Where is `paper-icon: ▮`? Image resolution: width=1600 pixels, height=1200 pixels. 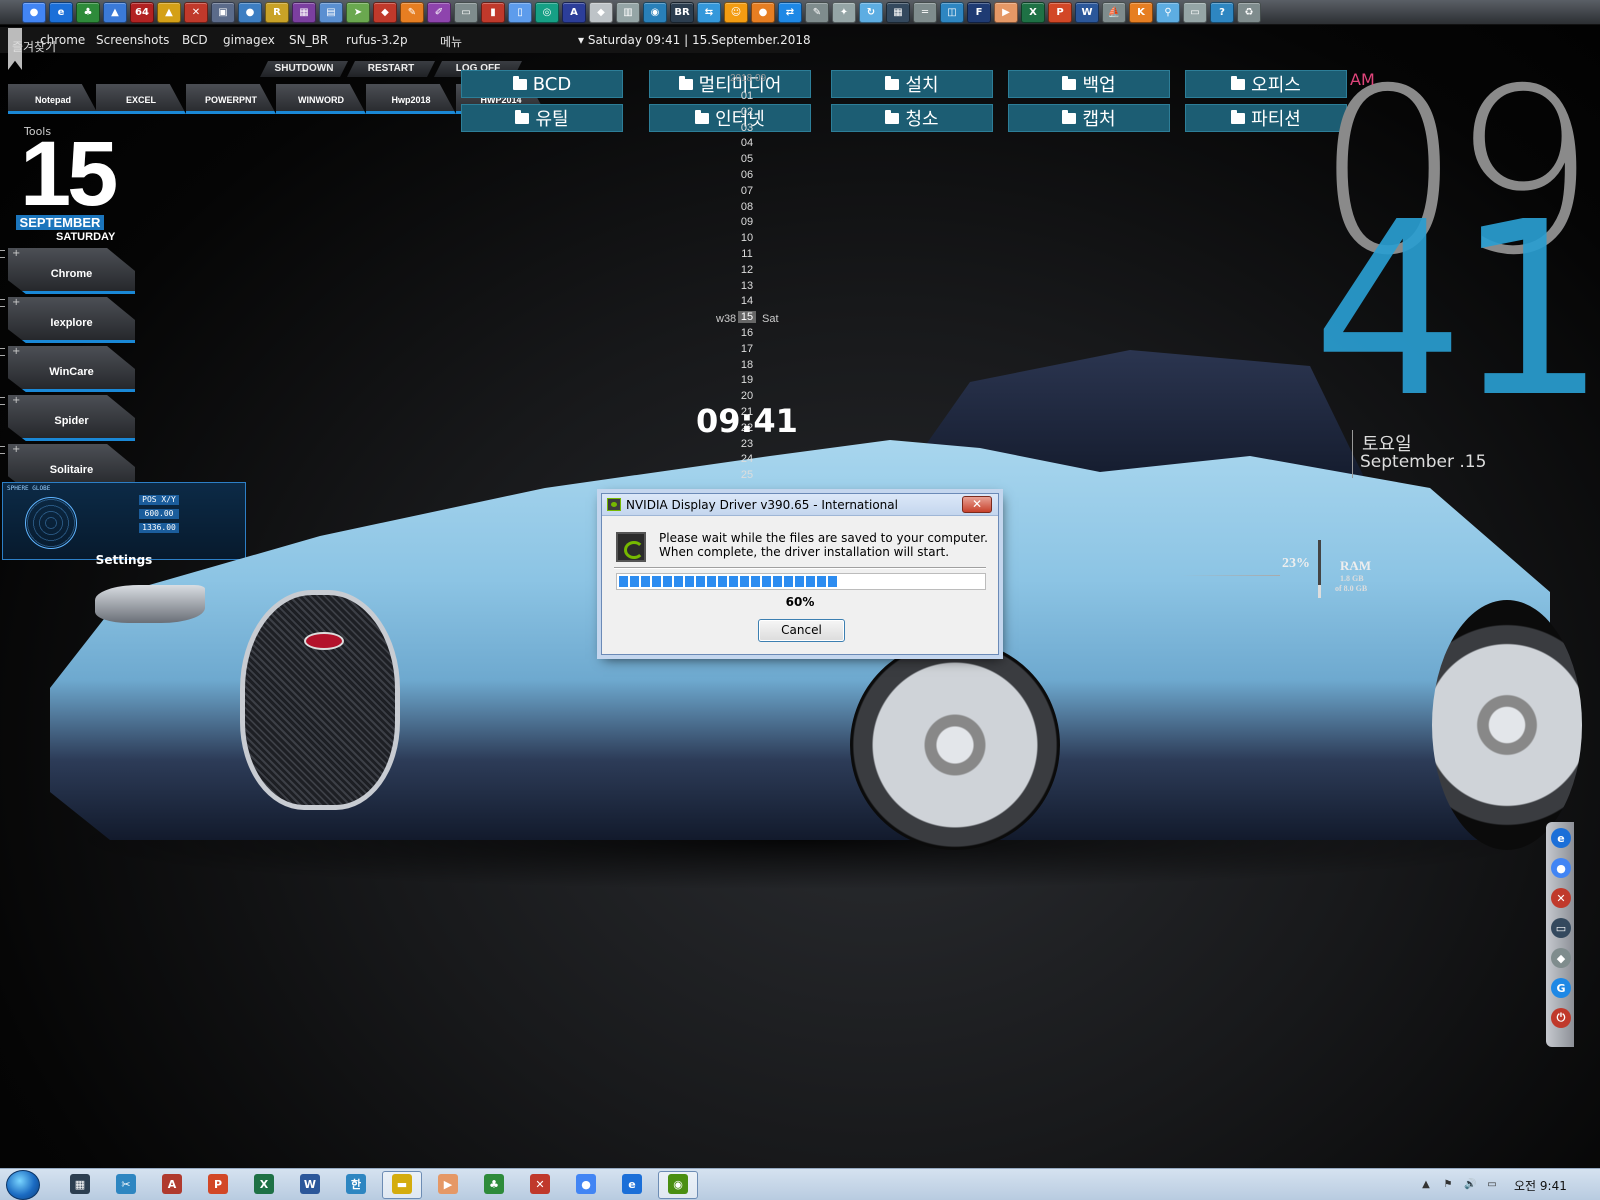 paper-icon: ▮ is located at coordinates (493, 12).